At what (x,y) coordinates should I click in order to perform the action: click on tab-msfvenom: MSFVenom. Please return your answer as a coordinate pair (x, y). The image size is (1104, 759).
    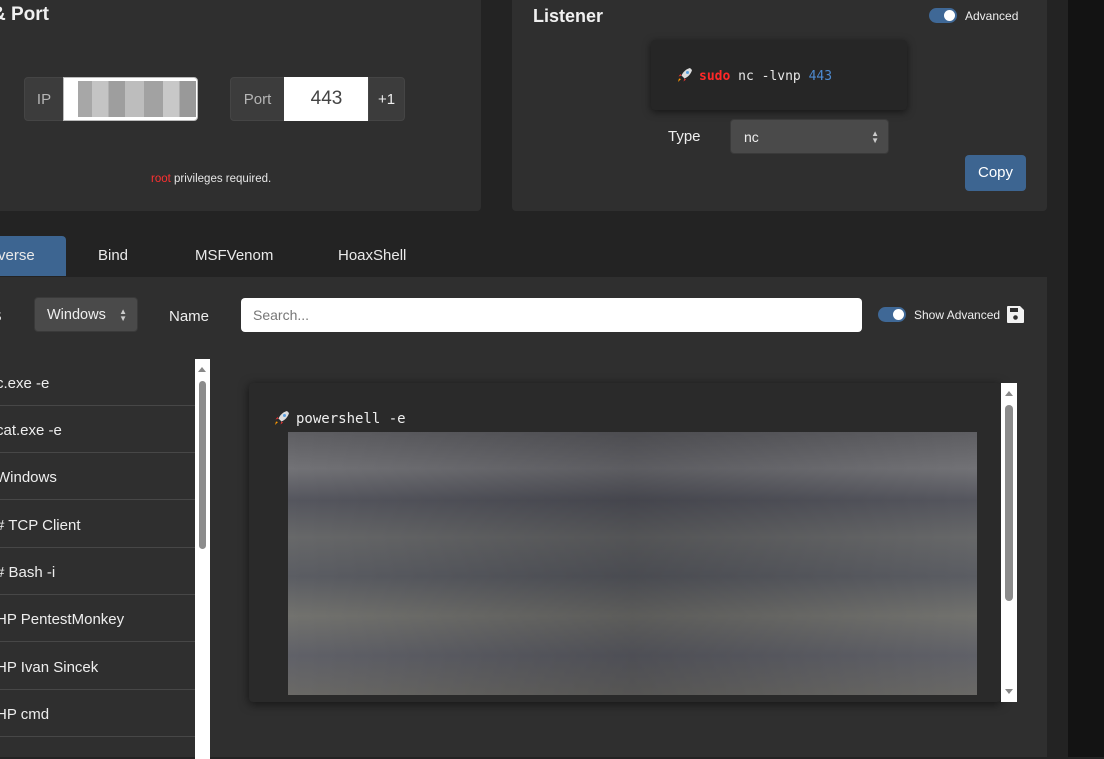
    Looking at the image, I should click on (234, 256).